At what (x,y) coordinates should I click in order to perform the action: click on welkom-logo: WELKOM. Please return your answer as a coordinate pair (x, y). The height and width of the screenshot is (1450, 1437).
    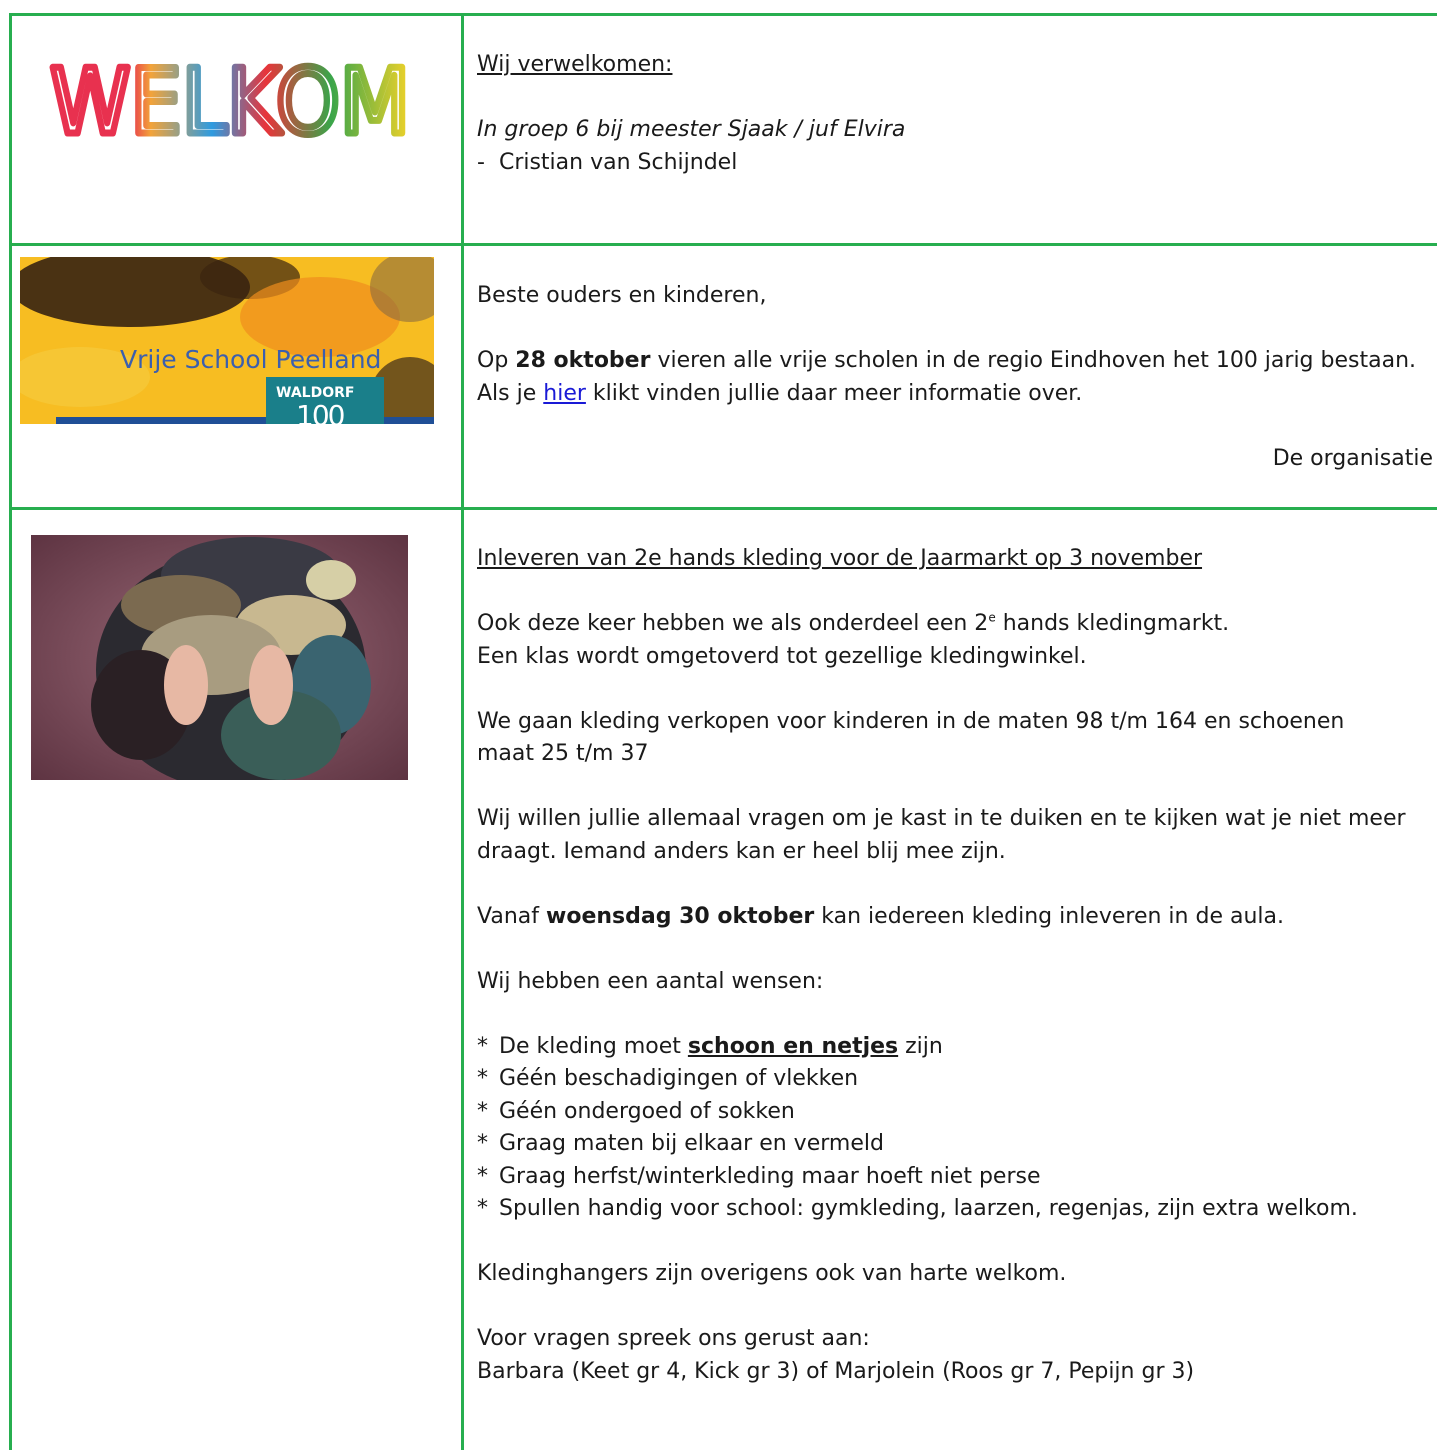
    Looking at the image, I should click on (230, 100).